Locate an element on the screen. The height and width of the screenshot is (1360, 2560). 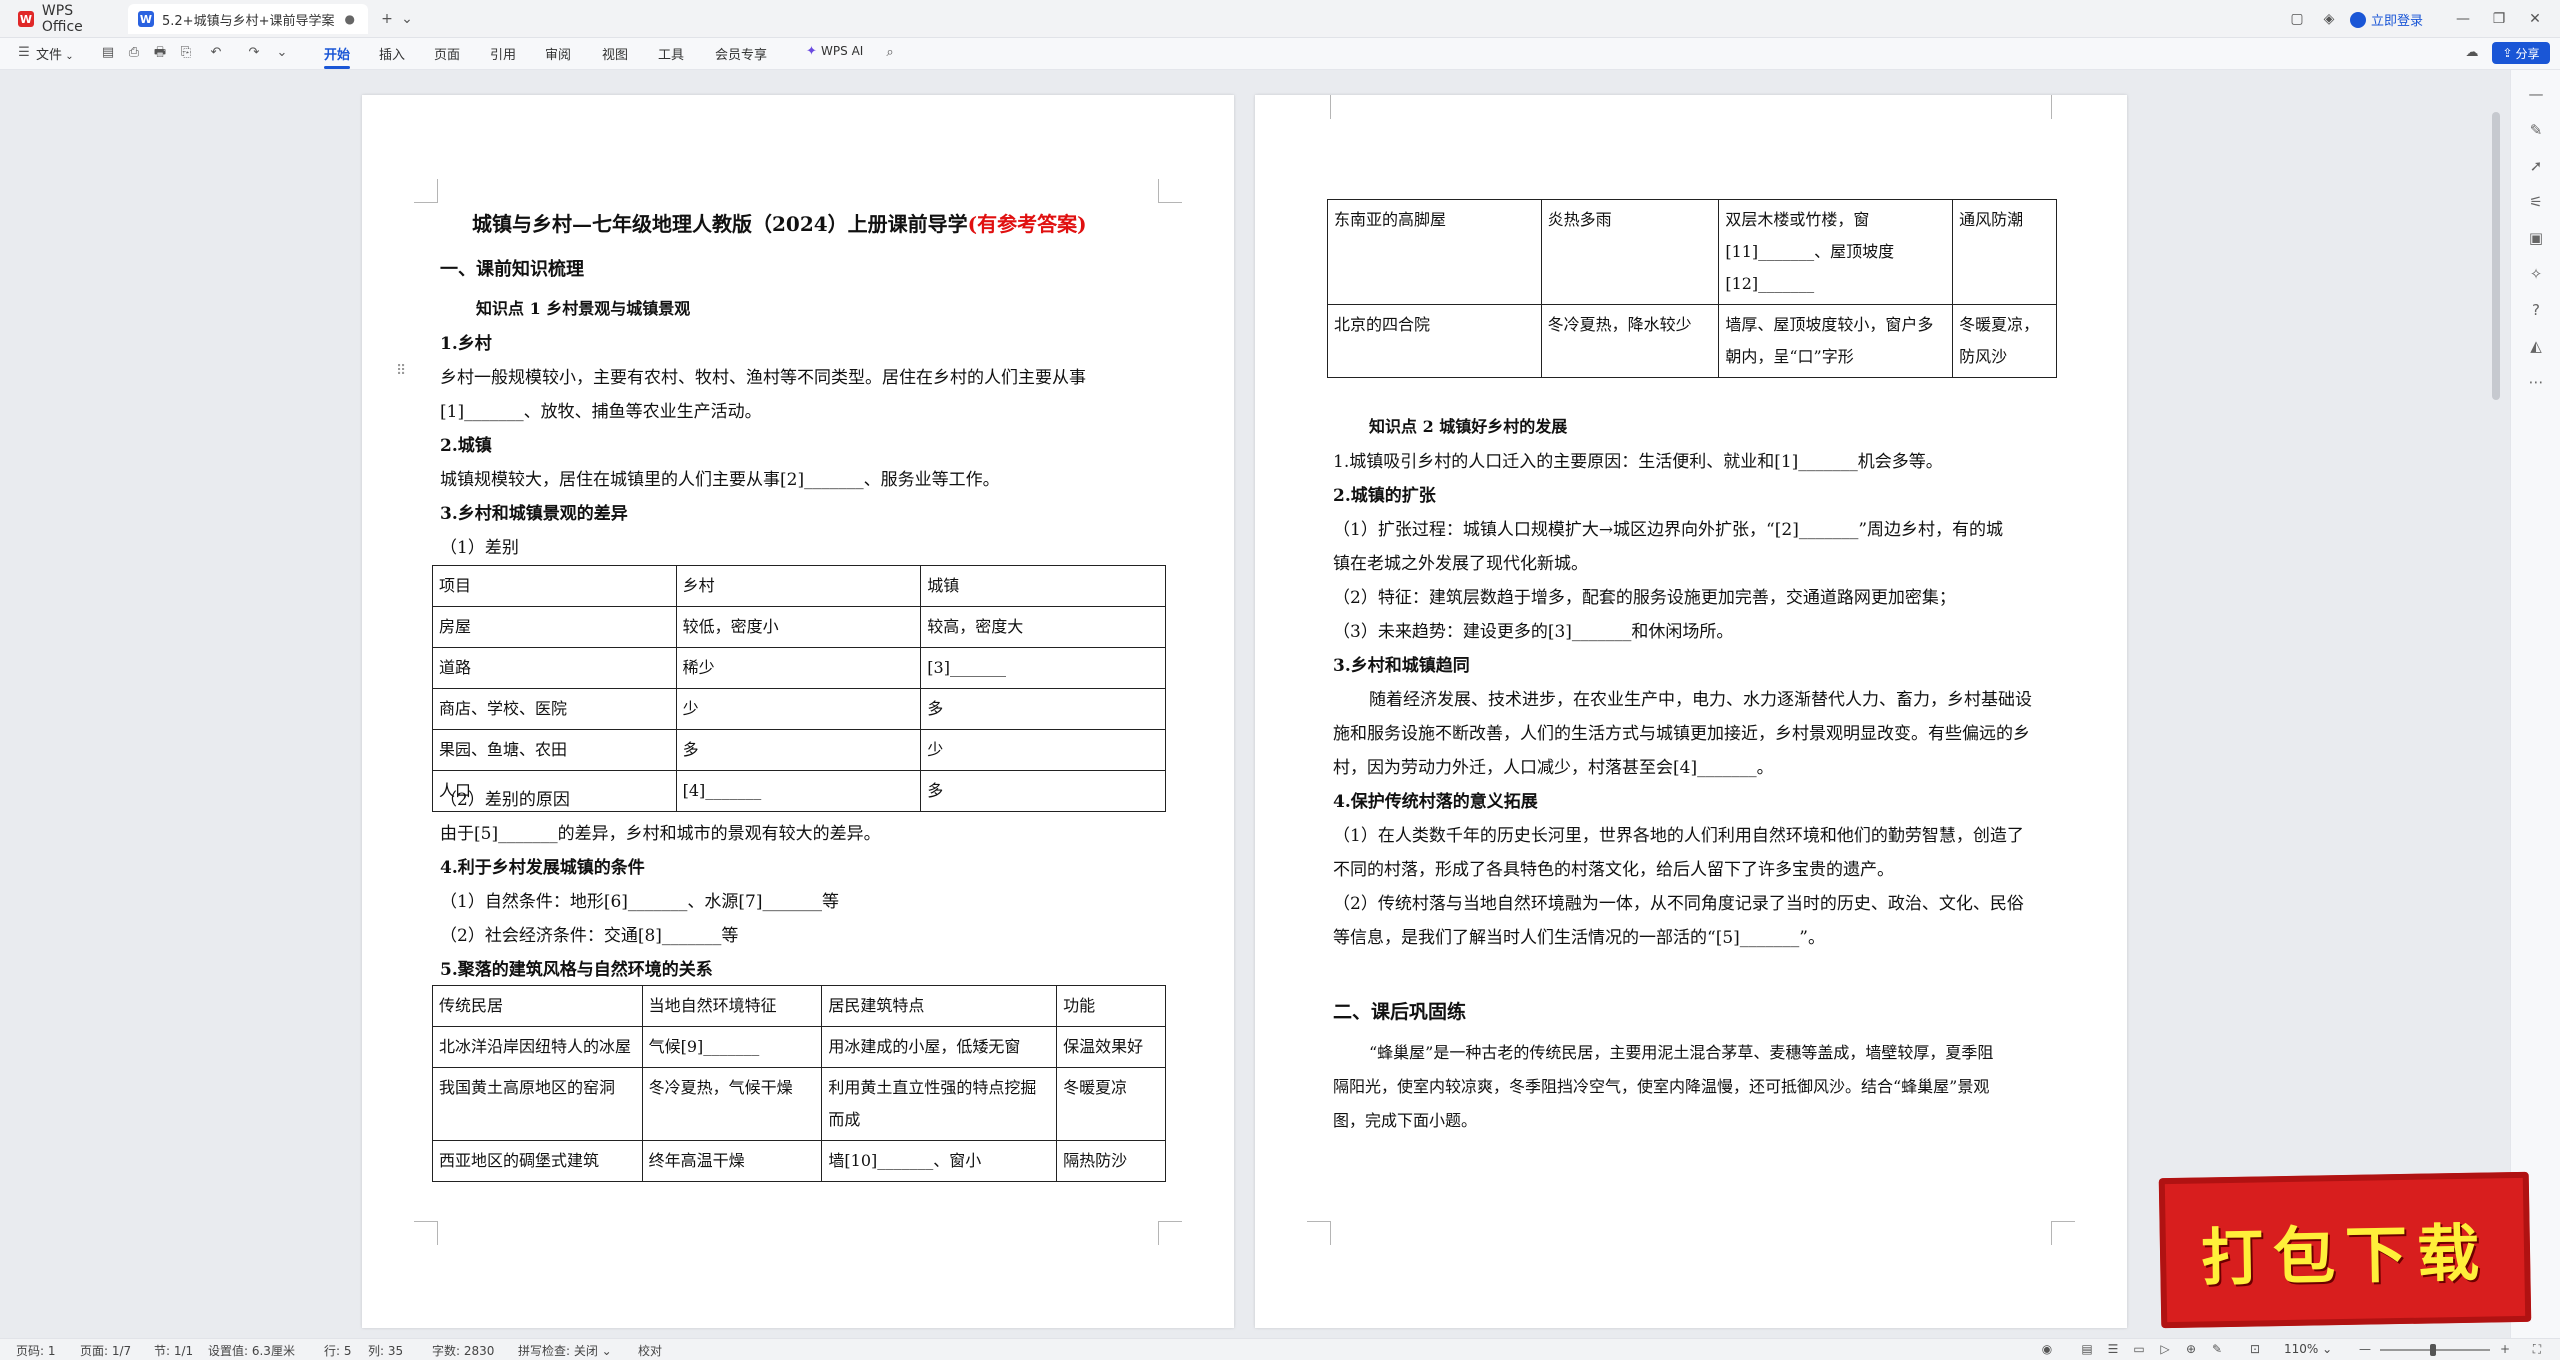
close-window-icon: ✕ is located at coordinates (2535, 19).